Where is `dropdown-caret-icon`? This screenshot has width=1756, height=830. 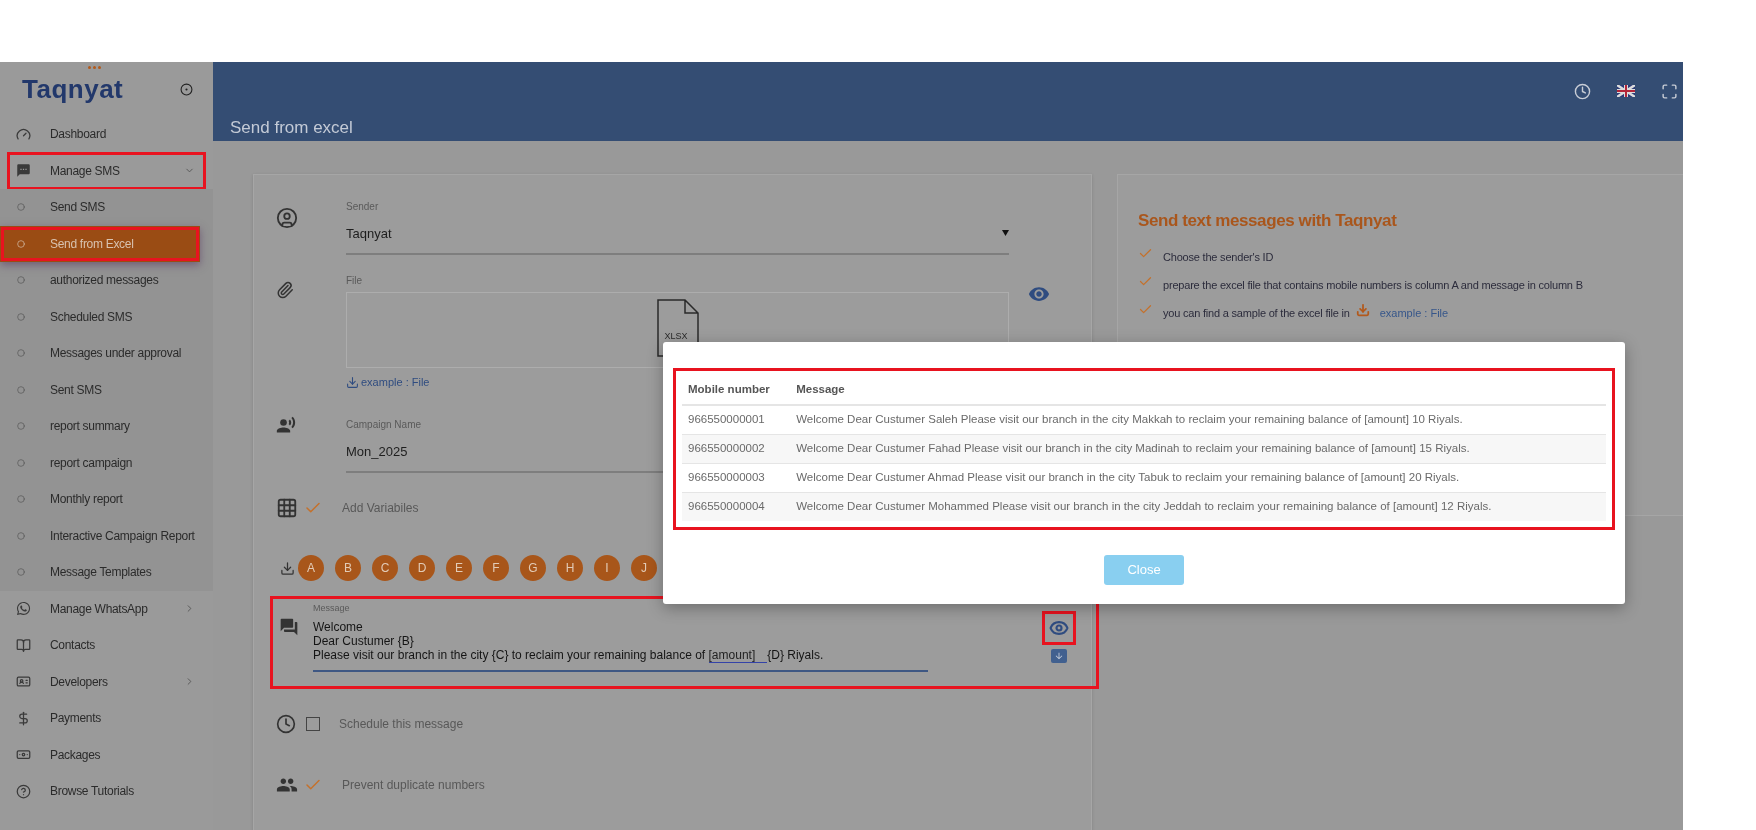 dropdown-caret-icon is located at coordinates (1005, 233).